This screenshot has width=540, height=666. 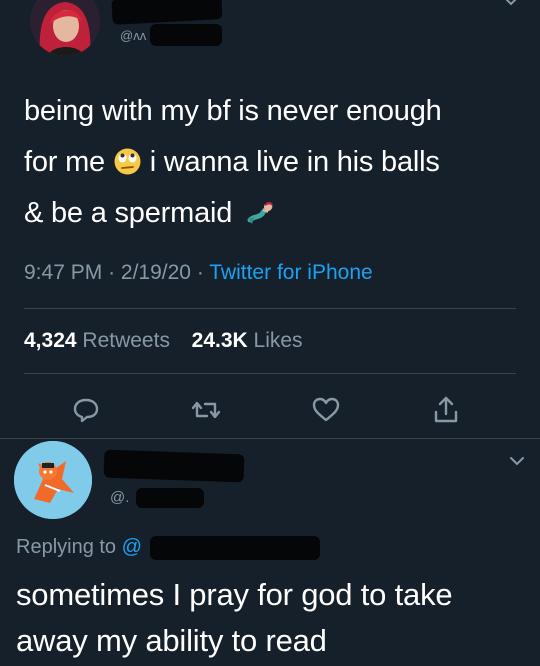 I want to click on retweets-stat: 4,324 Retweets, so click(x=100, y=340).